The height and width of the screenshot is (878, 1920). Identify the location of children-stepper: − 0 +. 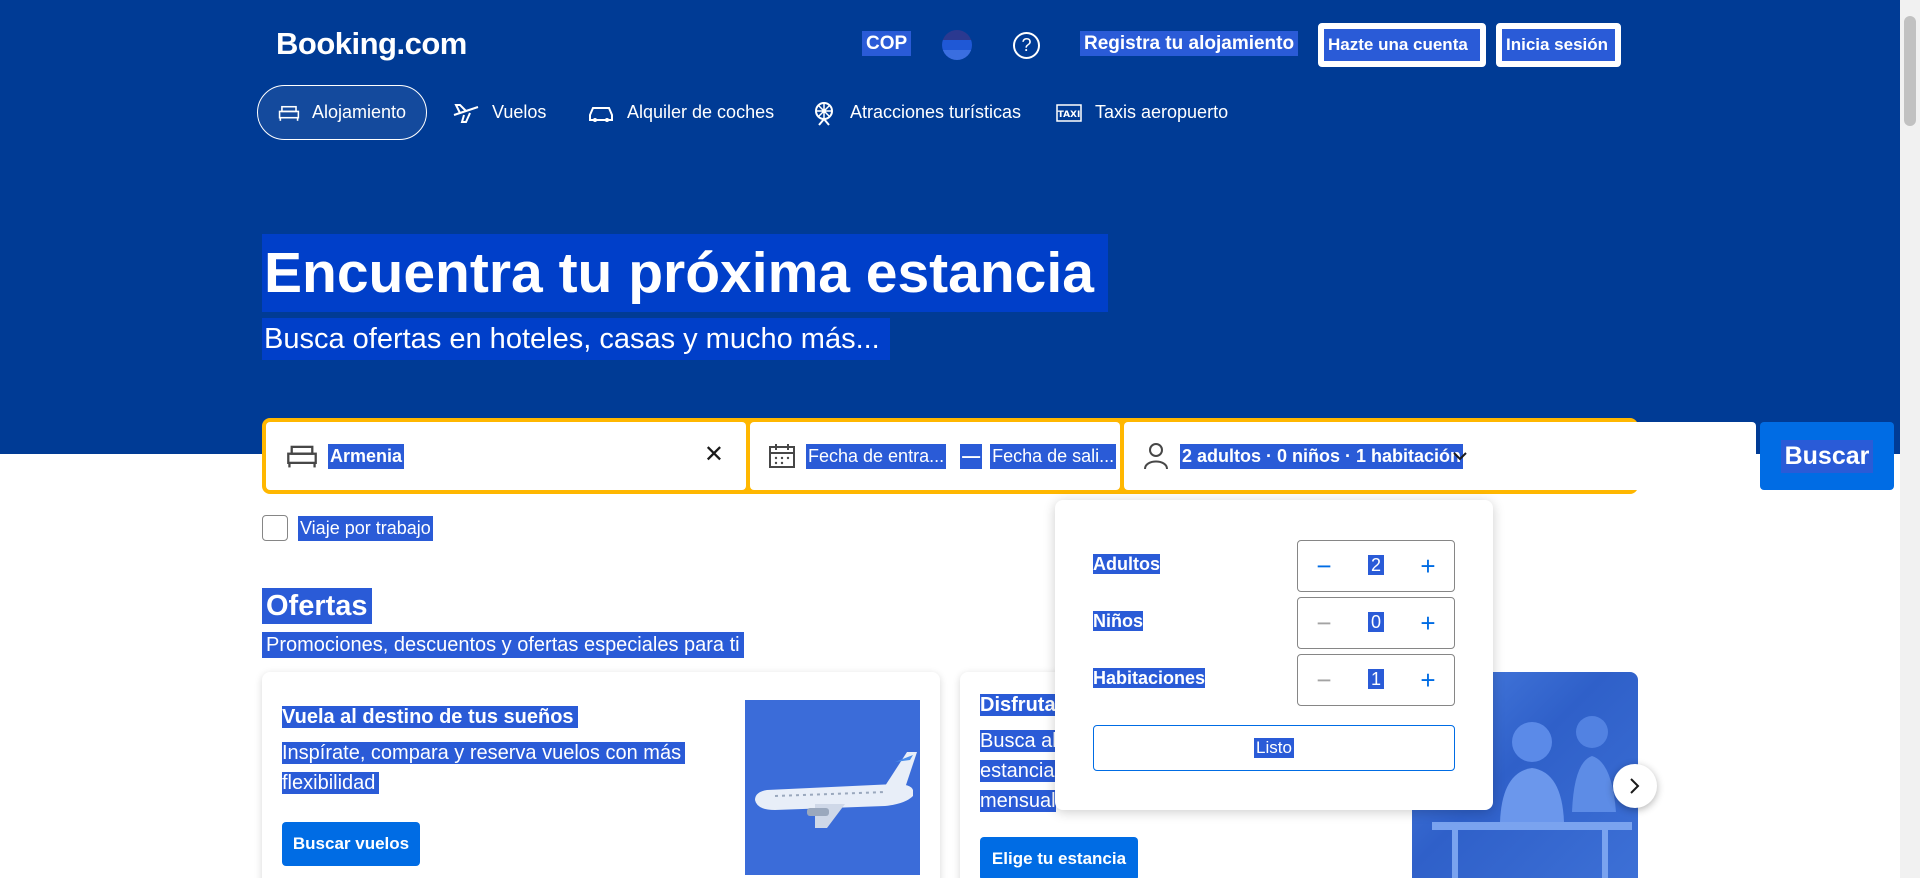
(1376, 623).